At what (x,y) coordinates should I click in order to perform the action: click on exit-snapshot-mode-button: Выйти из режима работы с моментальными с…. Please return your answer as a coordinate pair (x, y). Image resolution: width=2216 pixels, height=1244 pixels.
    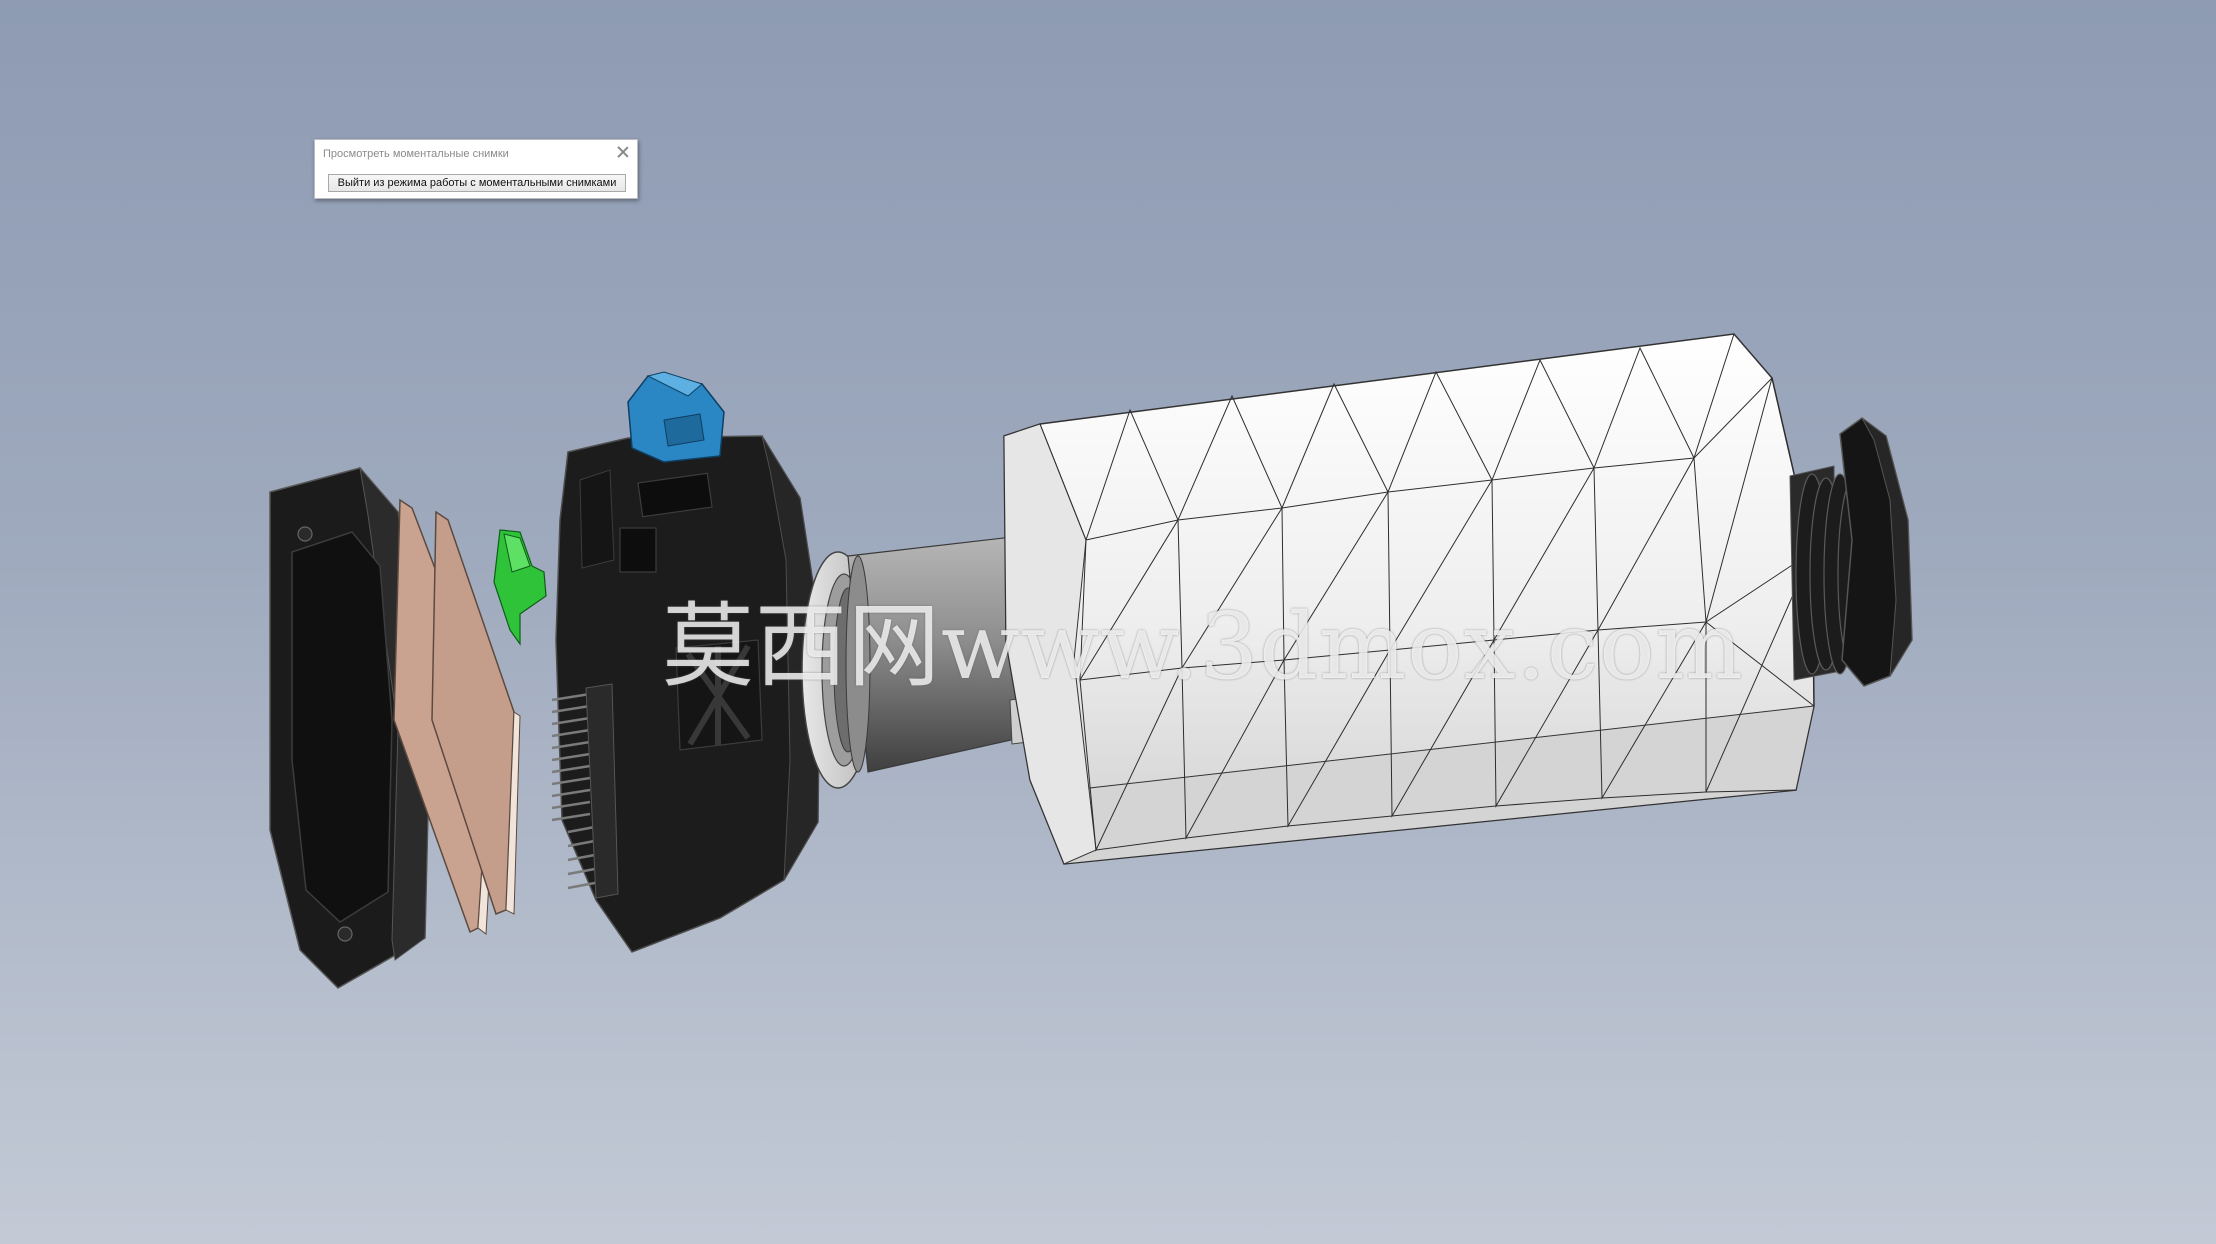
    Looking at the image, I should click on (477, 183).